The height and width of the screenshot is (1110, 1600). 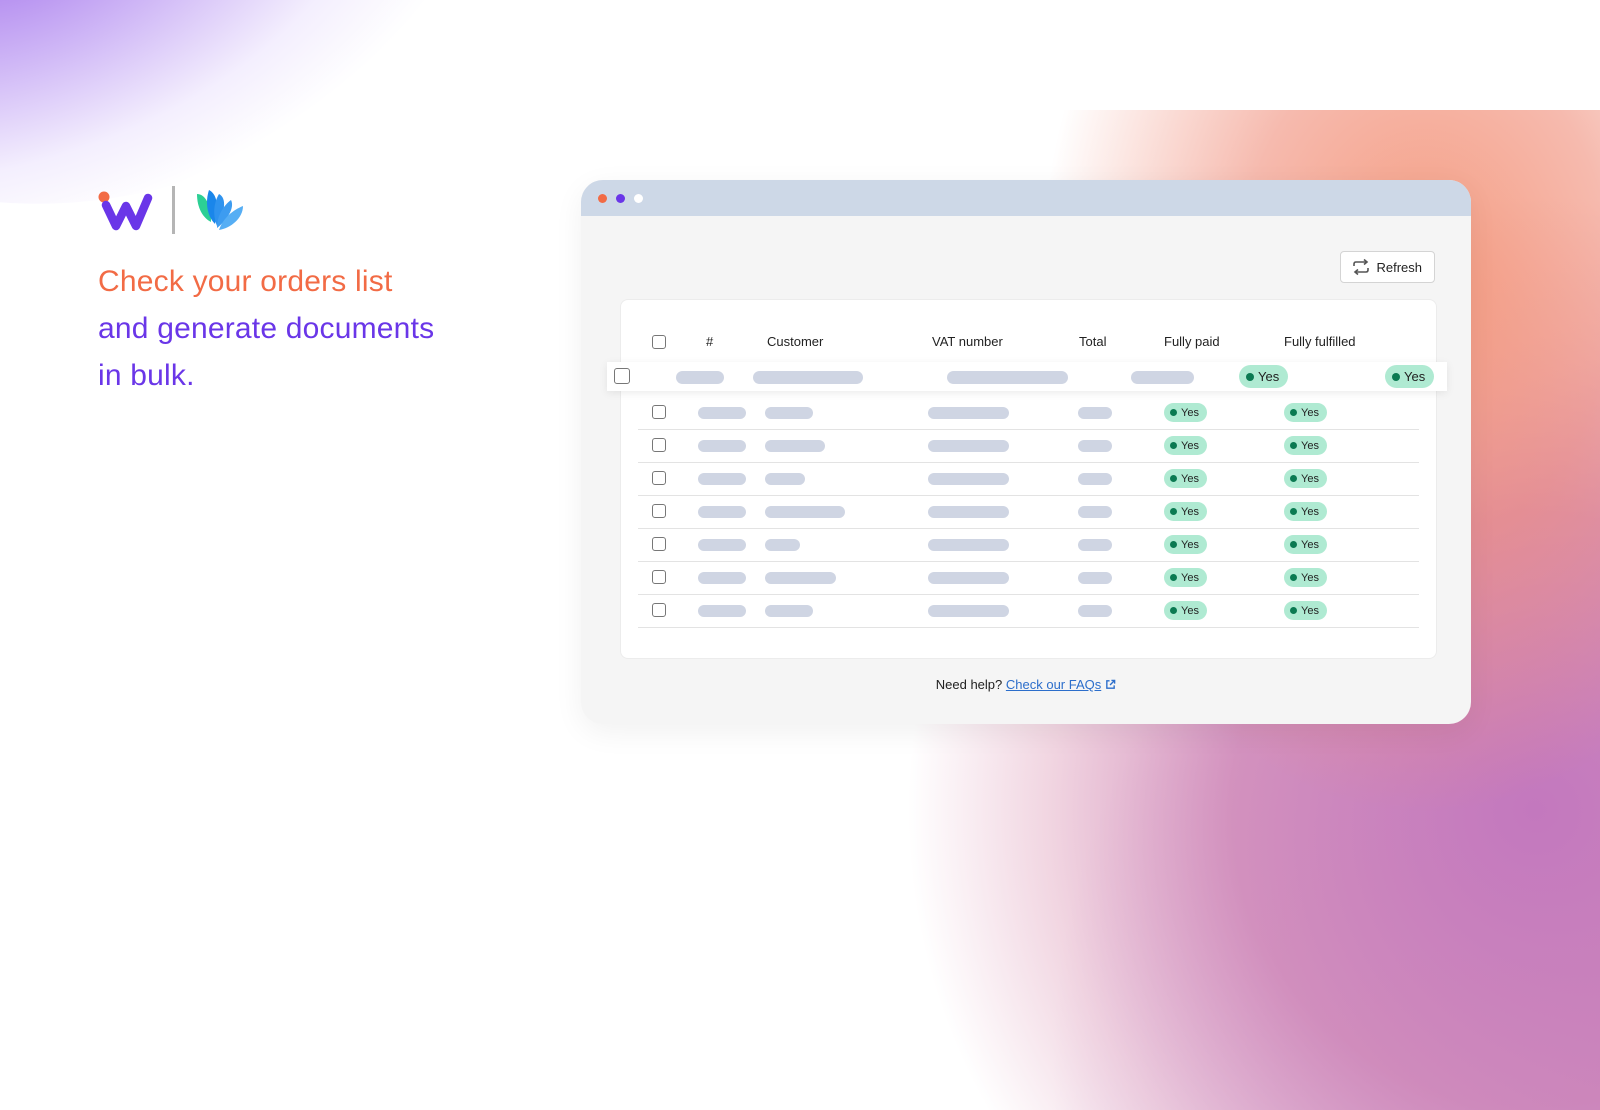 What do you see at coordinates (602, 198) in the screenshot?
I see `window-dot-red` at bounding box center [602, 198].